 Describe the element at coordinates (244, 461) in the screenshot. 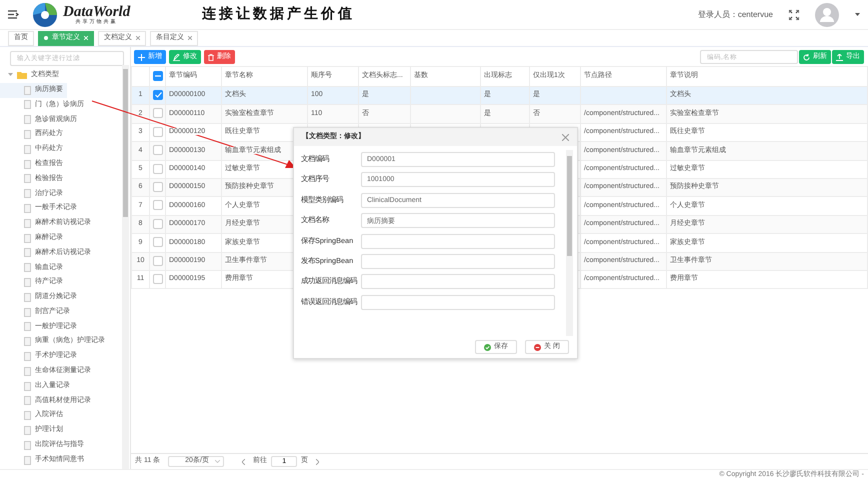

I see `chevron-left-icon` at that location.